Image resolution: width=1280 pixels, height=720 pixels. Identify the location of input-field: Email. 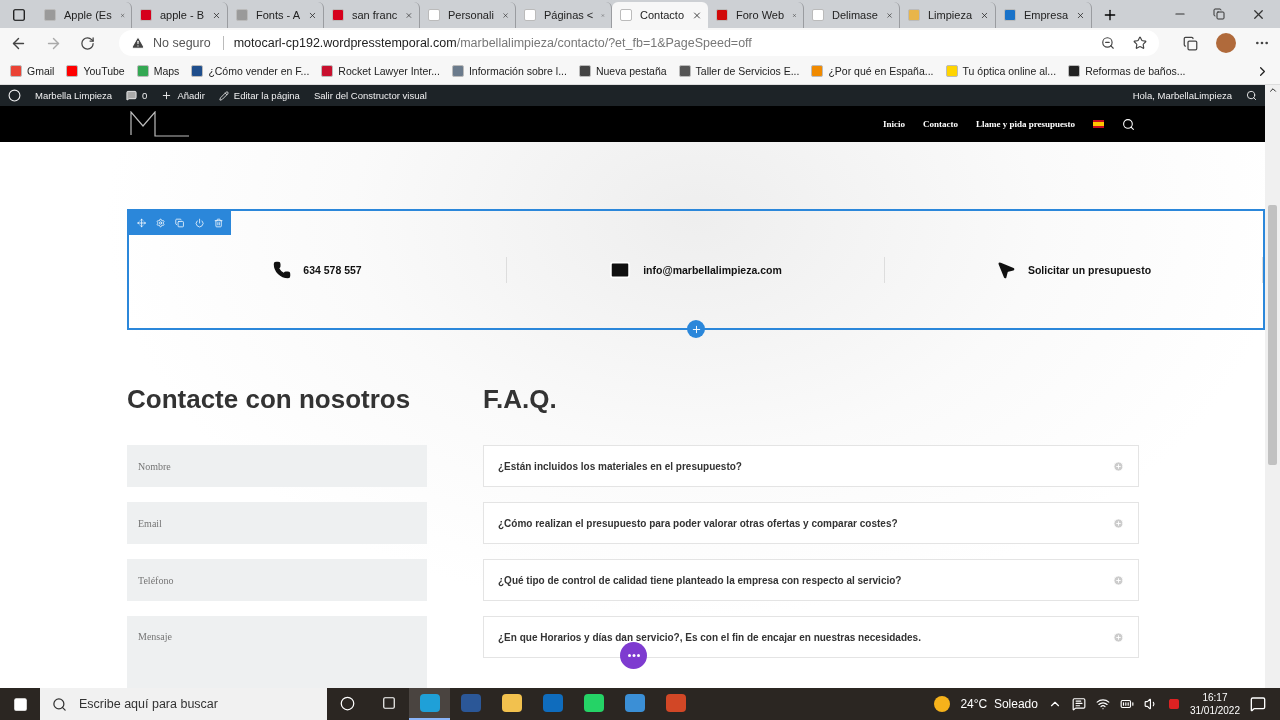
(277, 523).